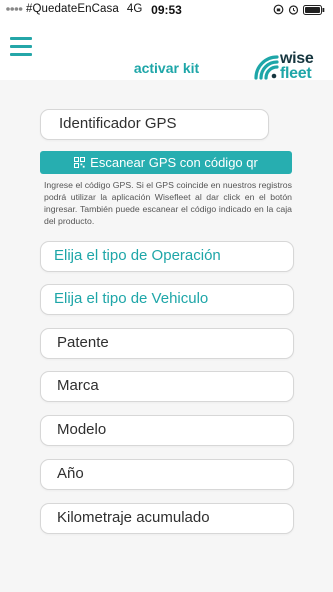 The height and width of the screenshot is (592, 333). I want to click on anio-input: Año, so click(167, 474).